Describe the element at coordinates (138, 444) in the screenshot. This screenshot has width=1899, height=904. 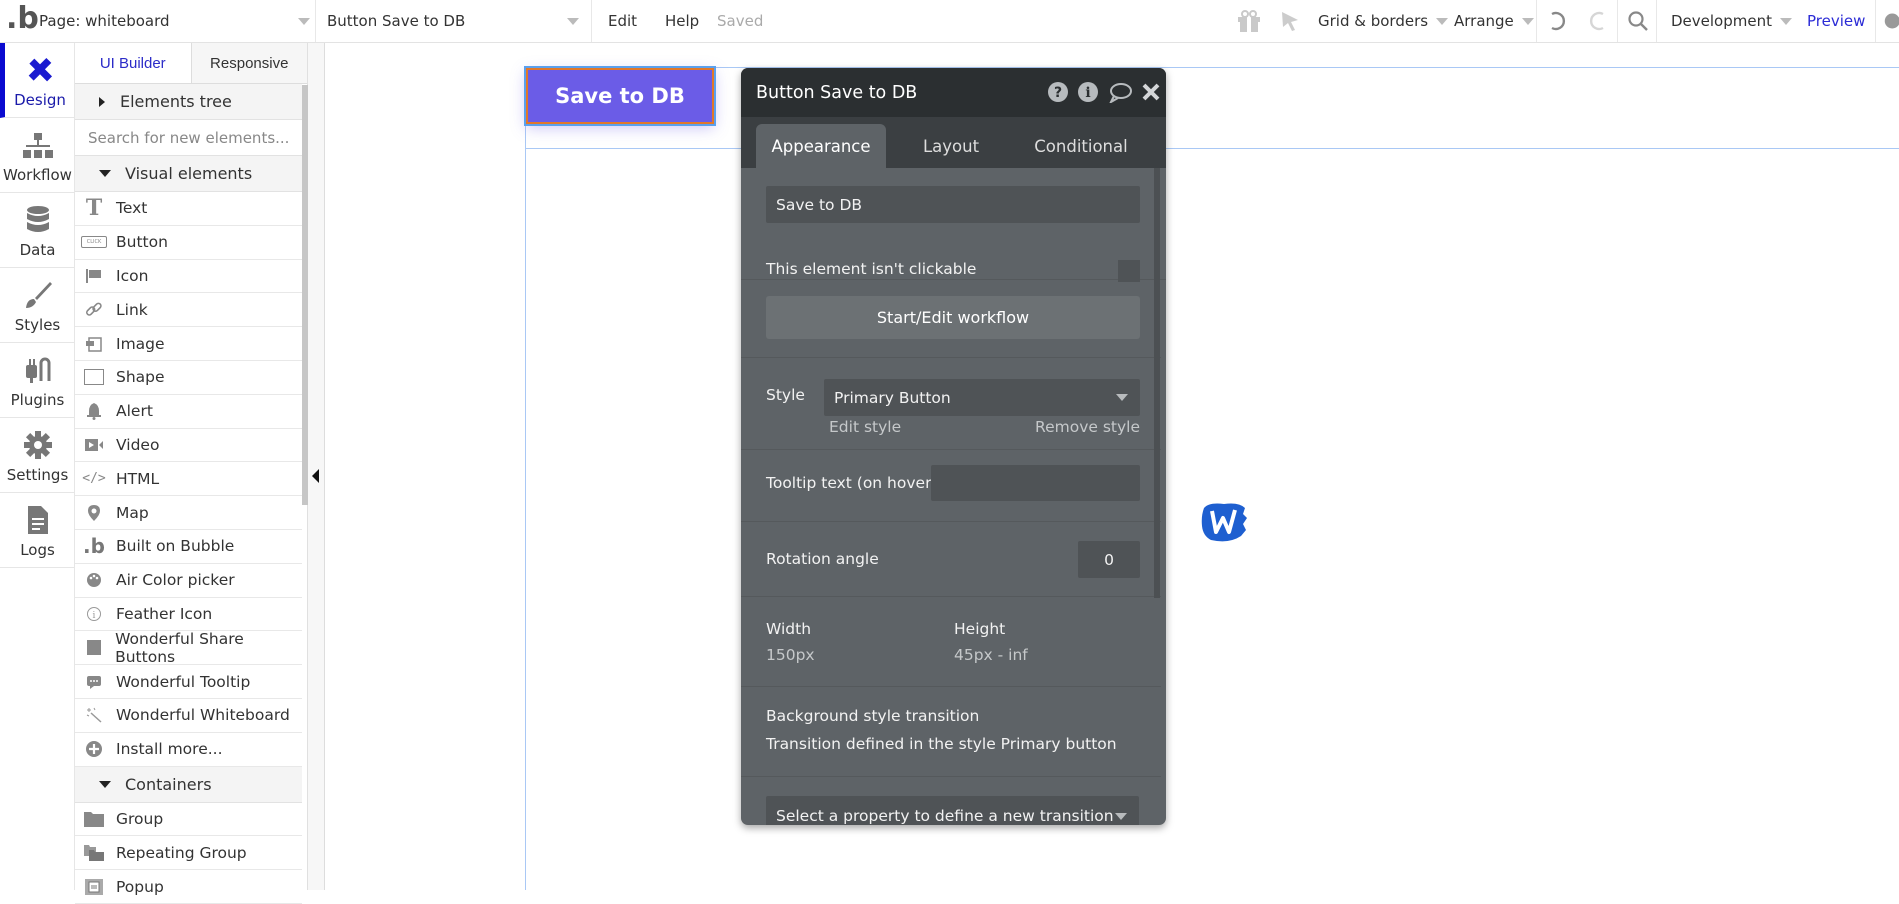
I see `element-item-label: Video` at that location.